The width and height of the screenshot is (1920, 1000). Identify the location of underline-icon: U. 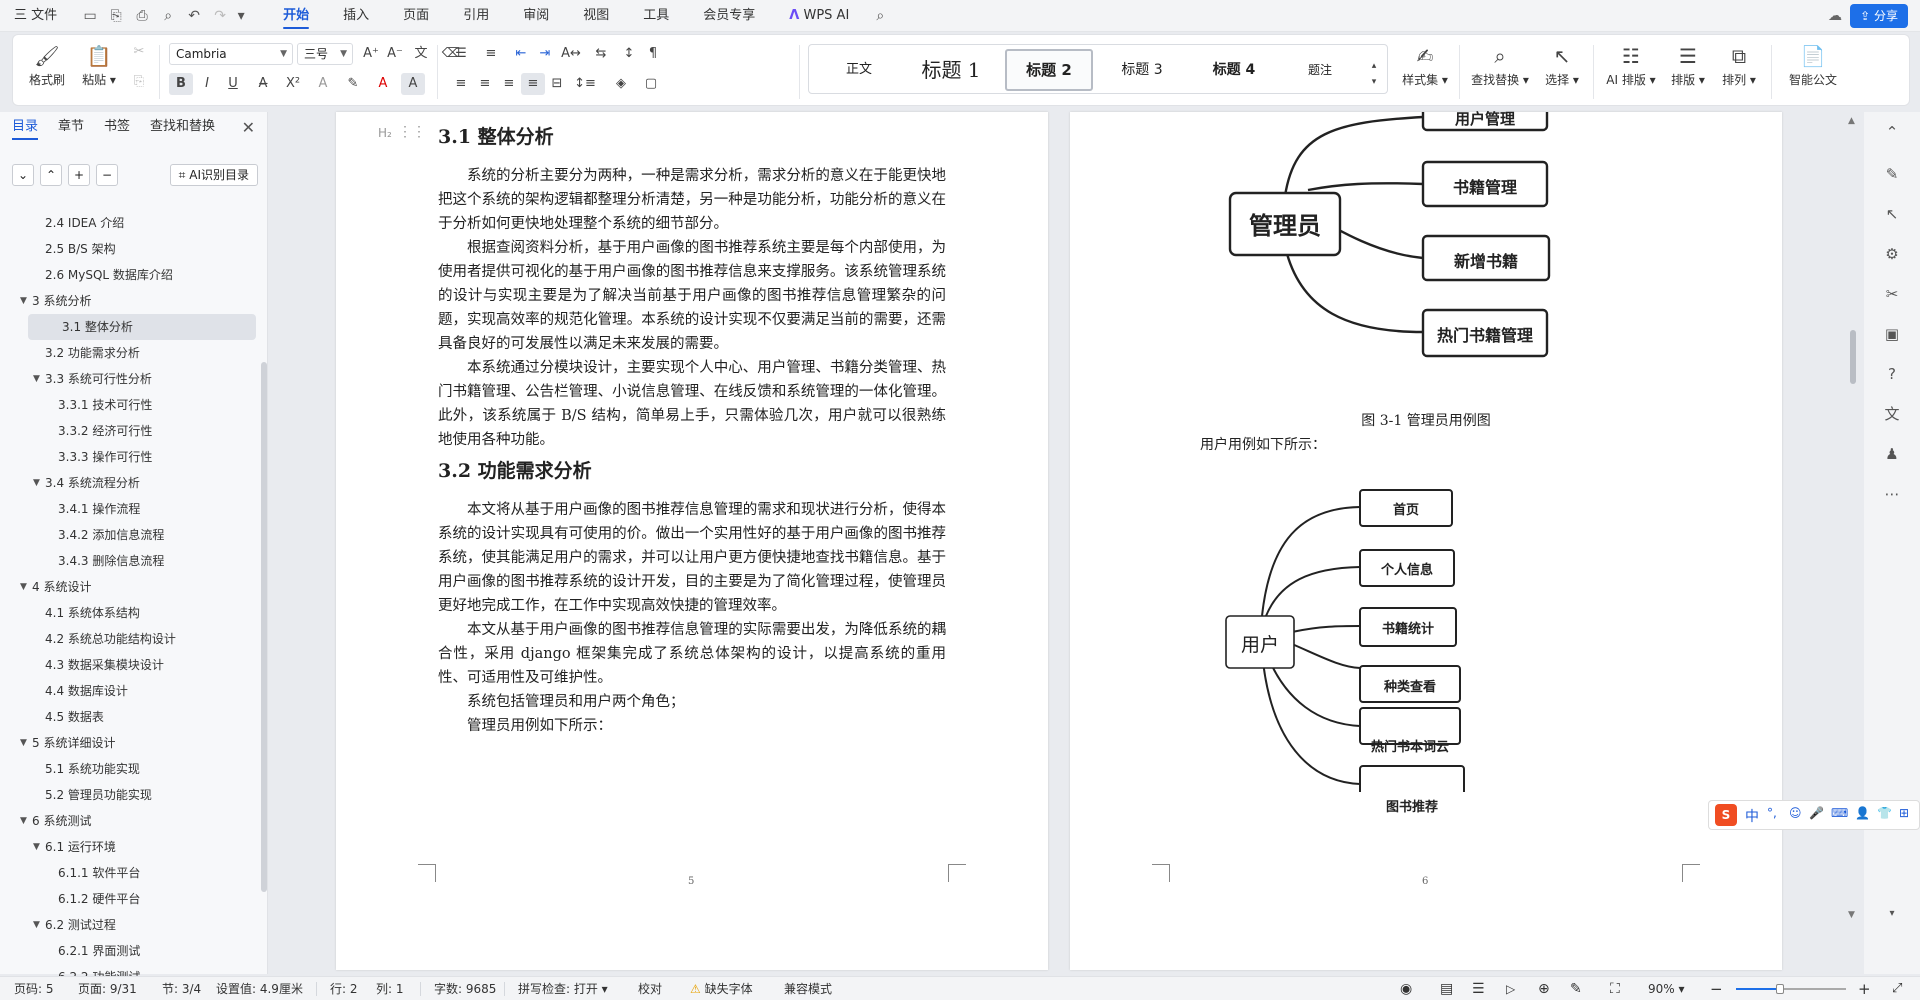
(233, 84).